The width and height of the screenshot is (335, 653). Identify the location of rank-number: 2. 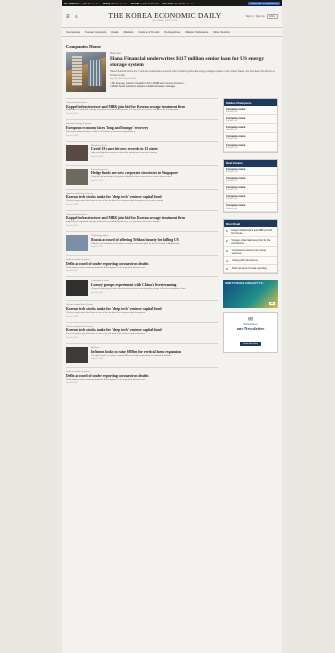
(227, 240).